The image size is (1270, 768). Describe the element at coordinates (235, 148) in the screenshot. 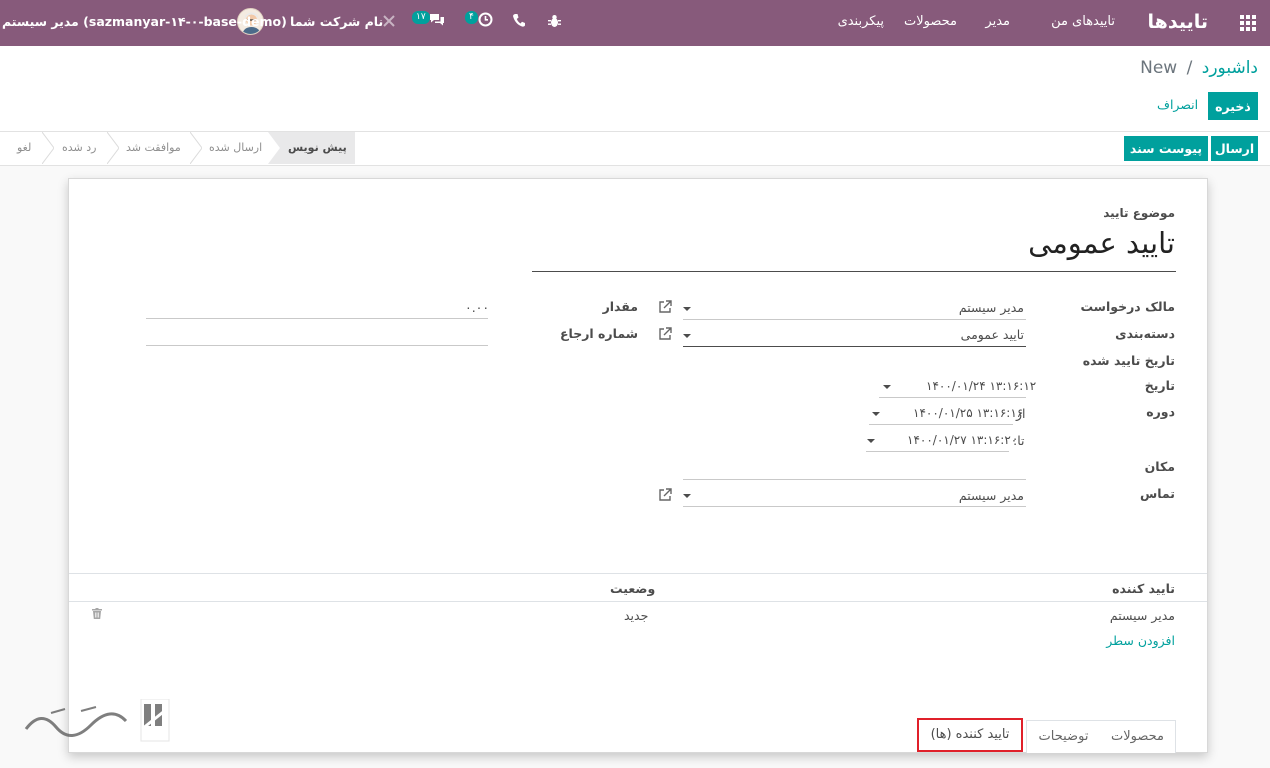

I see `stage-sent: ارسال شده` at that location.